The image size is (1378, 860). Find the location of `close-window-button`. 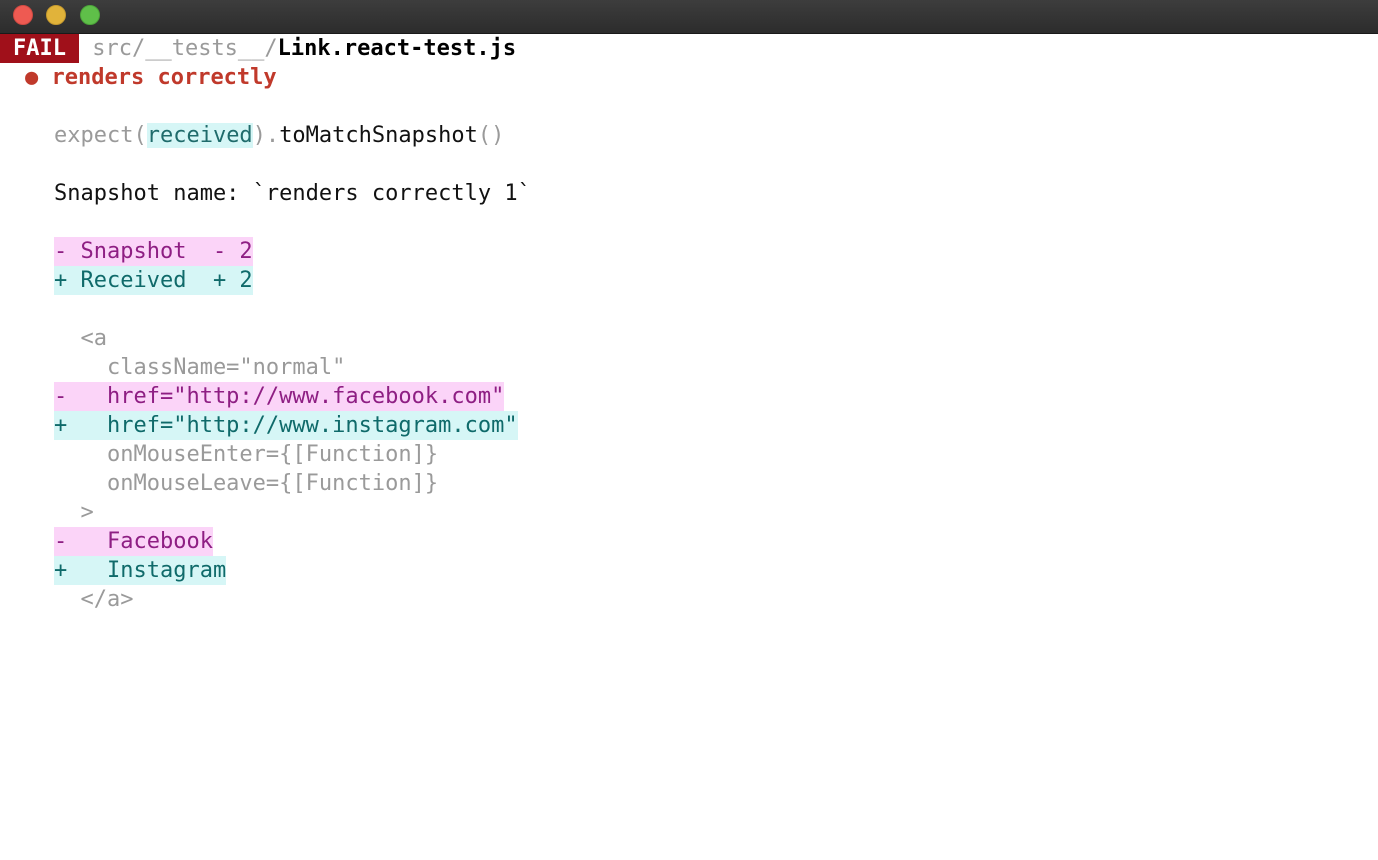

close-window-button is located at coordinates (23, 15).